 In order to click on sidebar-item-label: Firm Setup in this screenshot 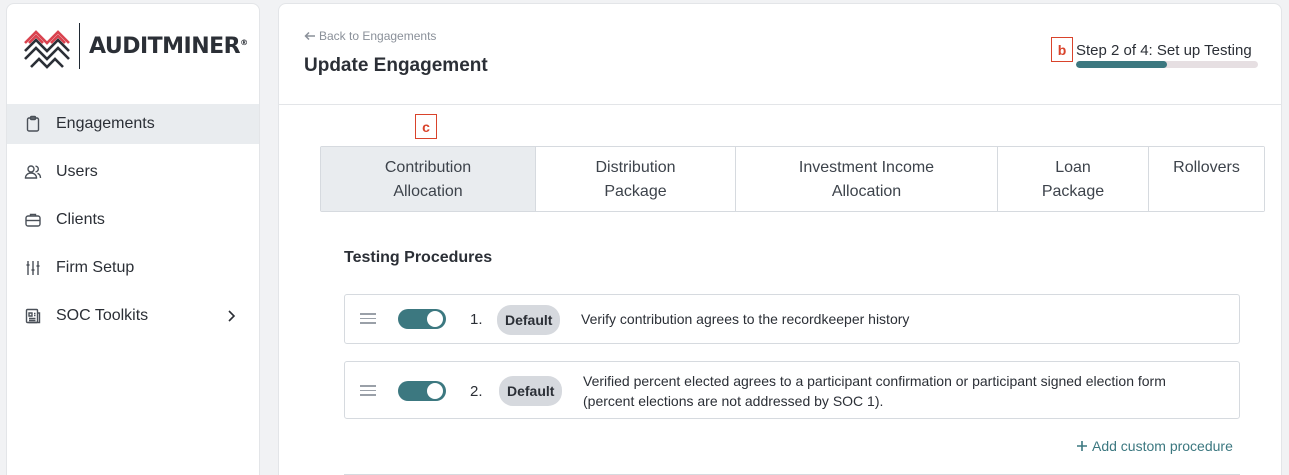, I will do `click(95, 267)`.